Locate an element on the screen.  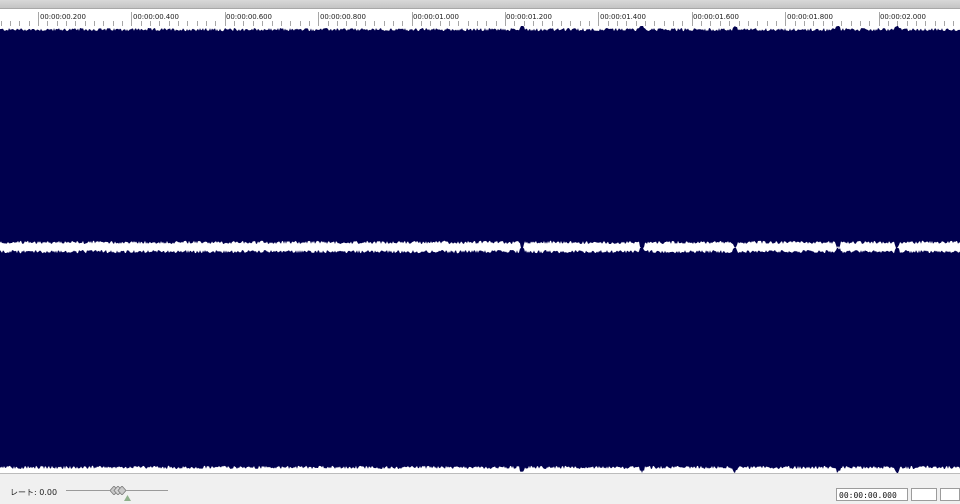
ruler-label-2000: 00:00:02.000 is located at coordinates (903, 17).